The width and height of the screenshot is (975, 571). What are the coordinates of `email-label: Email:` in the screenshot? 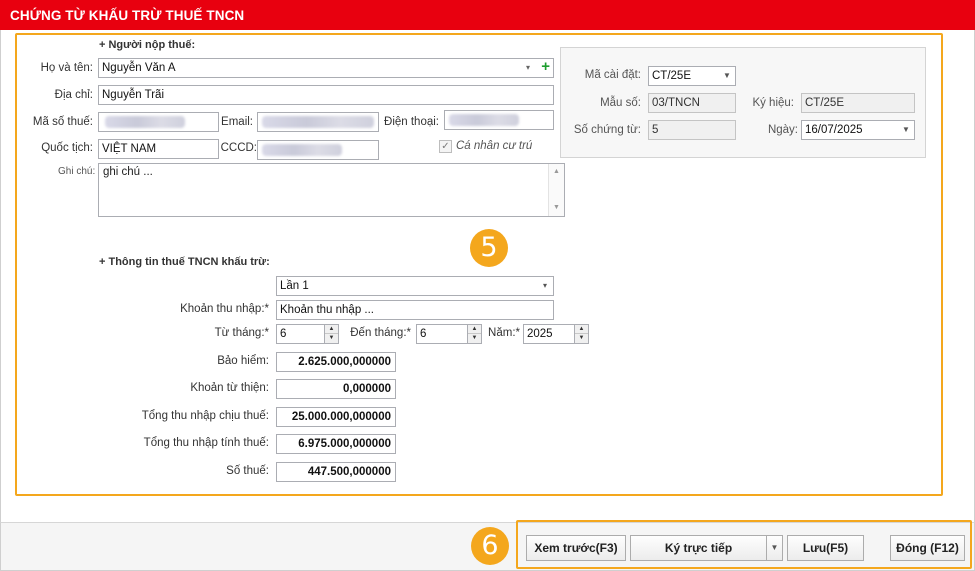 It's located at (237, 122).